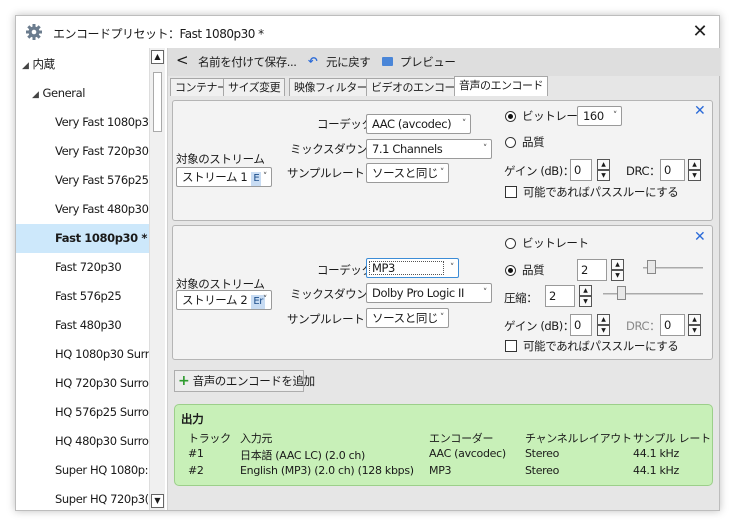 This screenshot has height=526, width=735. What do you see at coordinates (83, 238) in the screenshot?
I see `preset-item: Fast 1080p30 *` at bounding box center [83, 238].